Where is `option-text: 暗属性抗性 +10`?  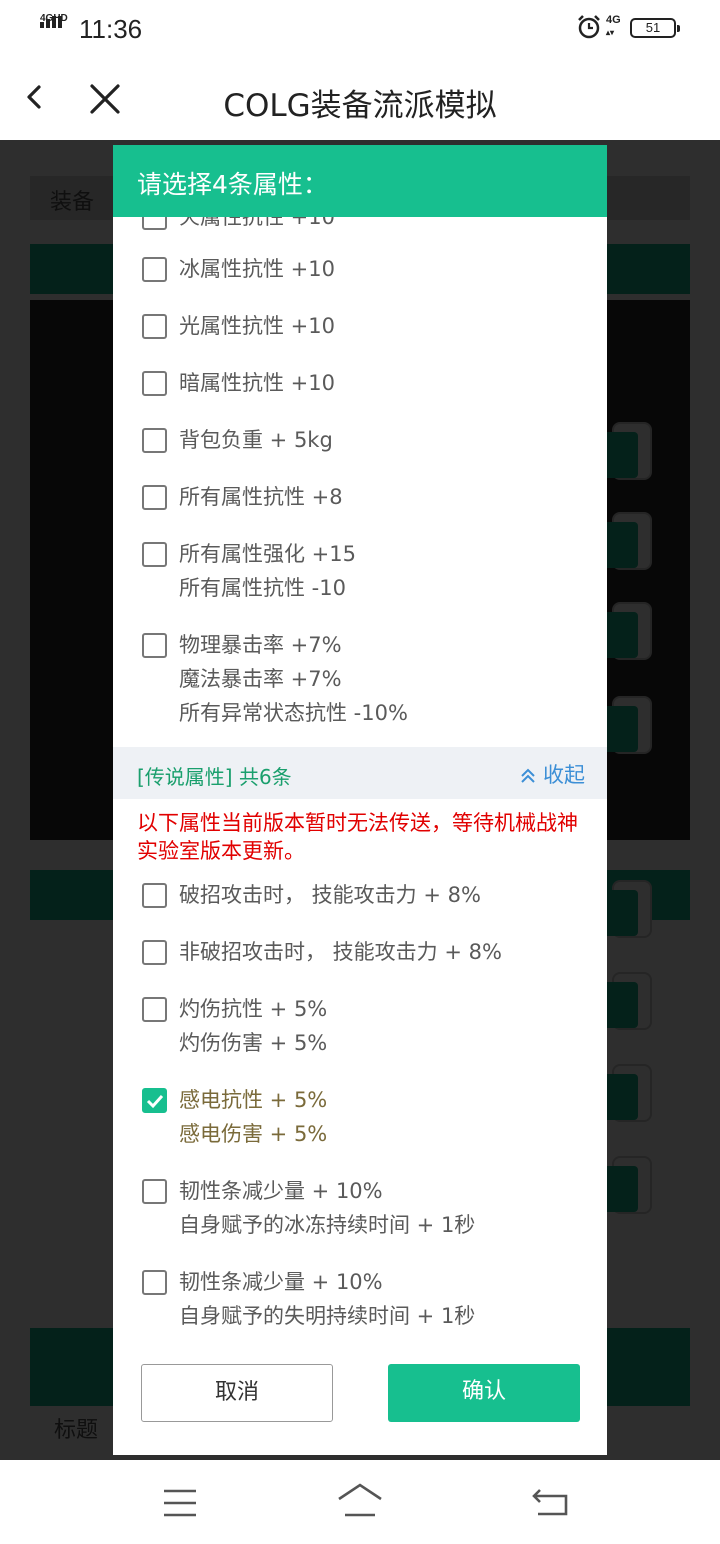 option-text: 暗属性抗性 +10 is located at coordinates (257, 383).